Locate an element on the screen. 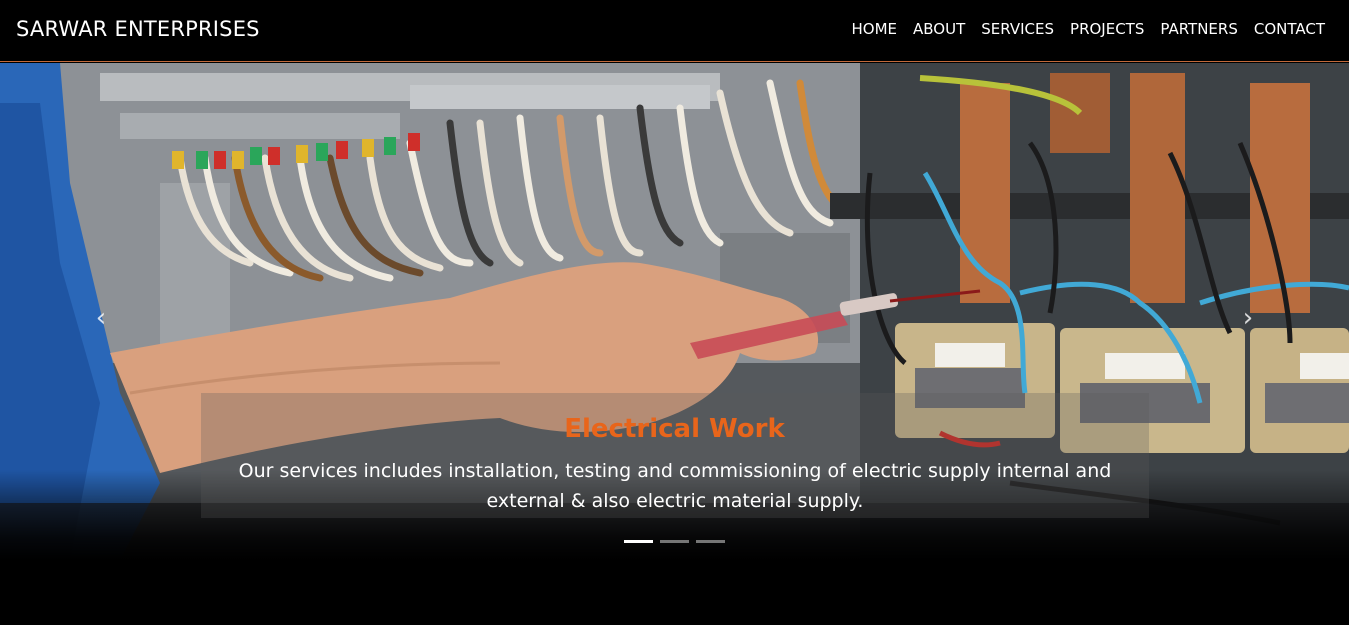  slide-title: Electrical Work is located at coordinates (674, 429).